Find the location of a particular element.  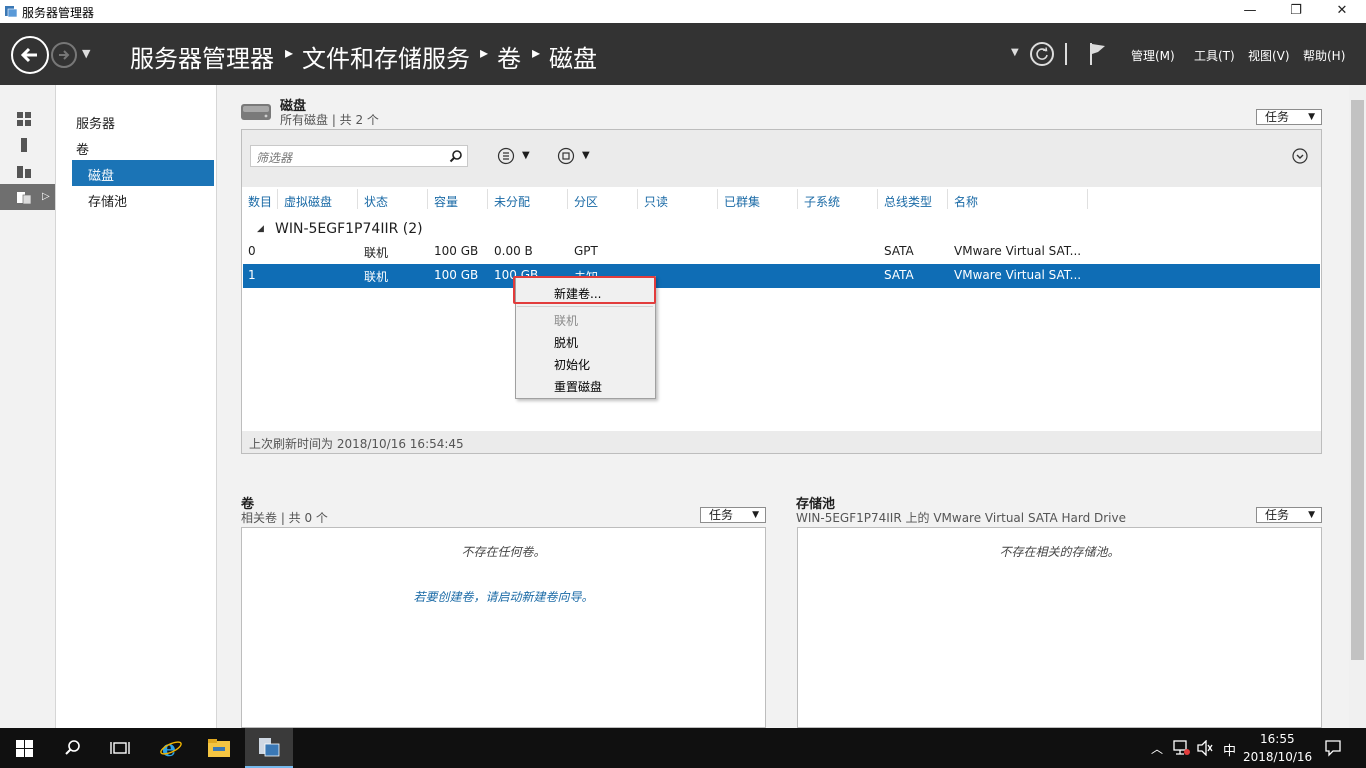

nav-item-disks-label: 磁盘 is located at coordinates (101, 176).